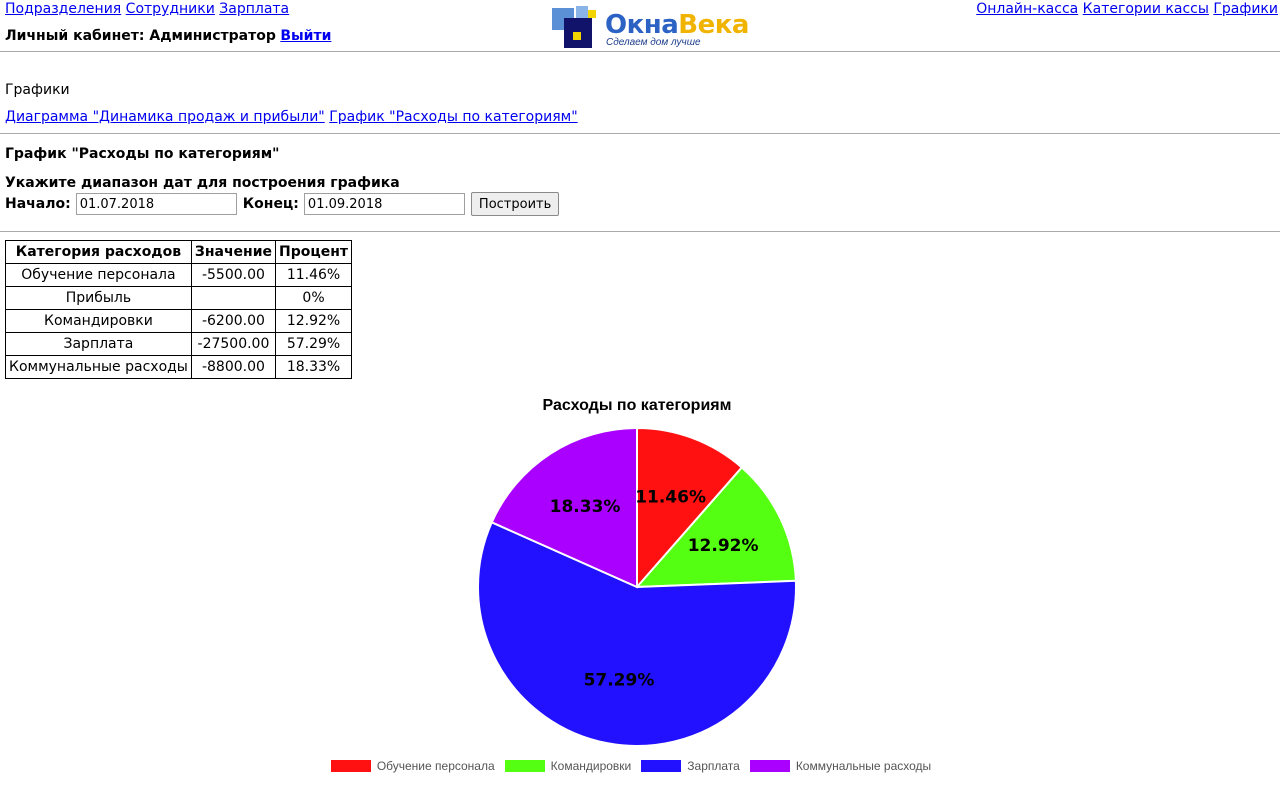 This screenshot has height=800, width=1284. What do you see at coordinates (233, 298) in the screenshot?
I see `cell-value` at bounding box center [233, 298].